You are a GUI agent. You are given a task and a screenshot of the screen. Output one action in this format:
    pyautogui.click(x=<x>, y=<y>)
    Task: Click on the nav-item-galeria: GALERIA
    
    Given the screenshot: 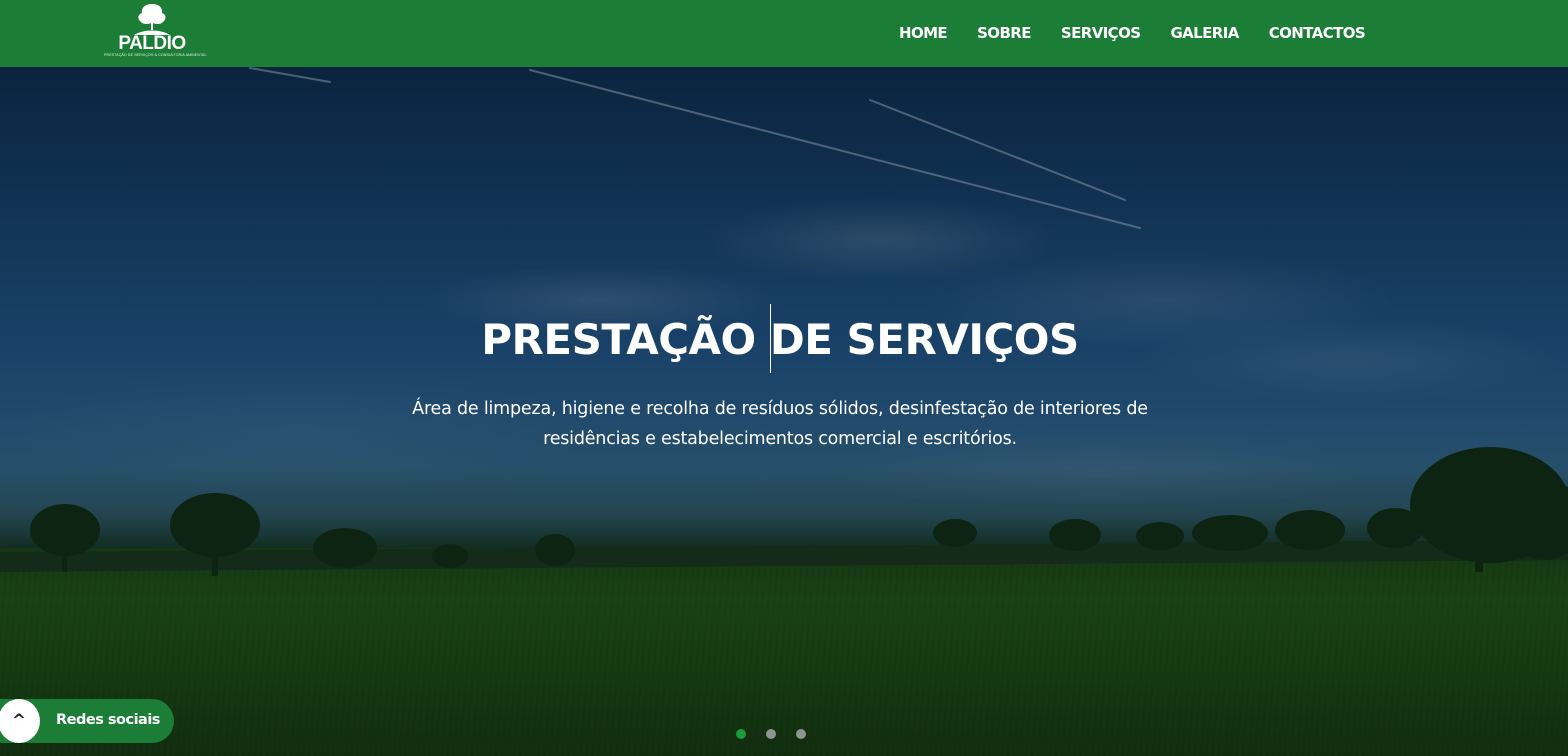 What is the action you would take?
    pyautogui.click(x=1204, y=33)
    